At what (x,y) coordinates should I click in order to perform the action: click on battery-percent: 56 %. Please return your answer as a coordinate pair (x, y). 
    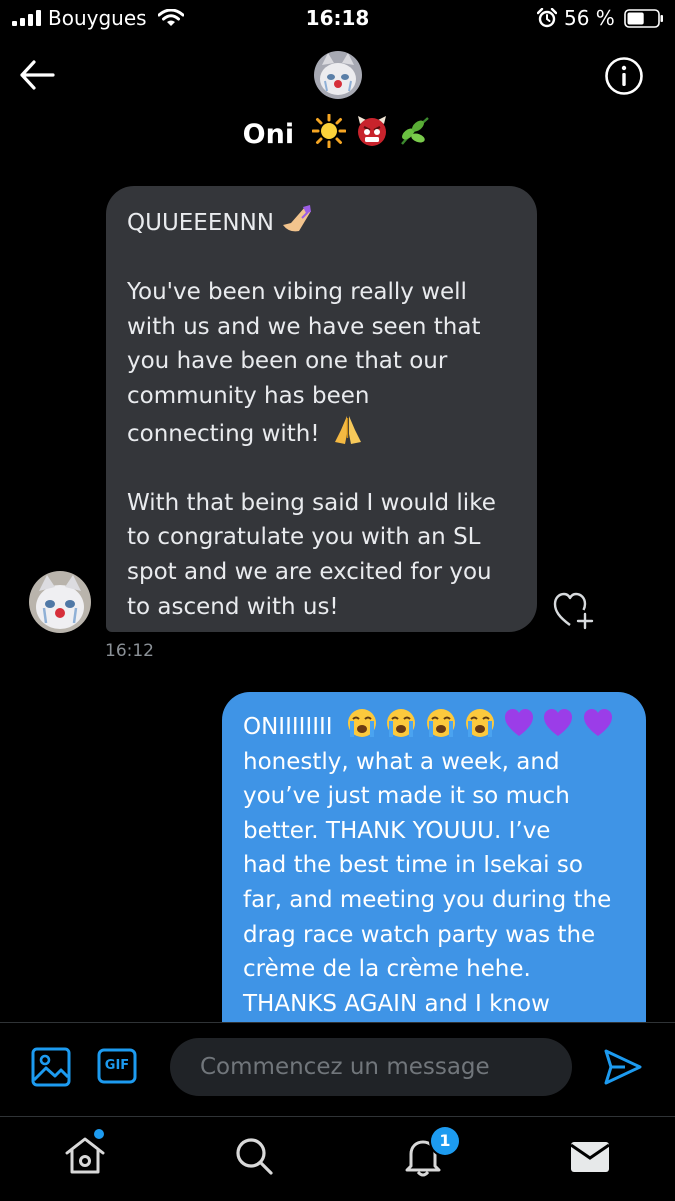
    Looking at the image, I should click on (589, 18).